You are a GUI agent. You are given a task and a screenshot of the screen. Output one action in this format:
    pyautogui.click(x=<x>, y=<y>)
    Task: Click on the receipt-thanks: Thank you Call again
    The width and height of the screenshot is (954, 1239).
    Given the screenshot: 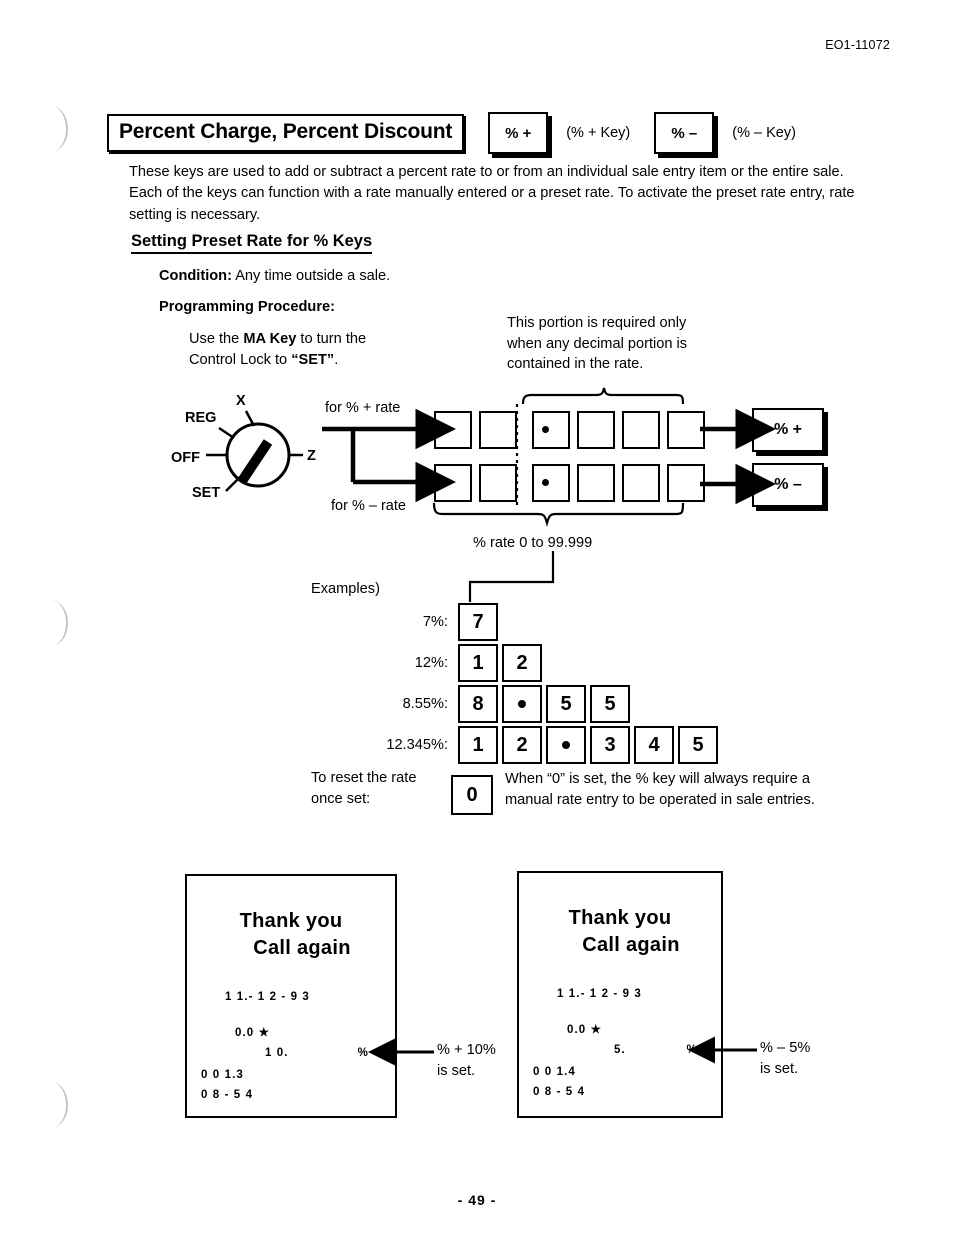 What is the action you would take?
    pyautogui.click(x=620, y=932)
    